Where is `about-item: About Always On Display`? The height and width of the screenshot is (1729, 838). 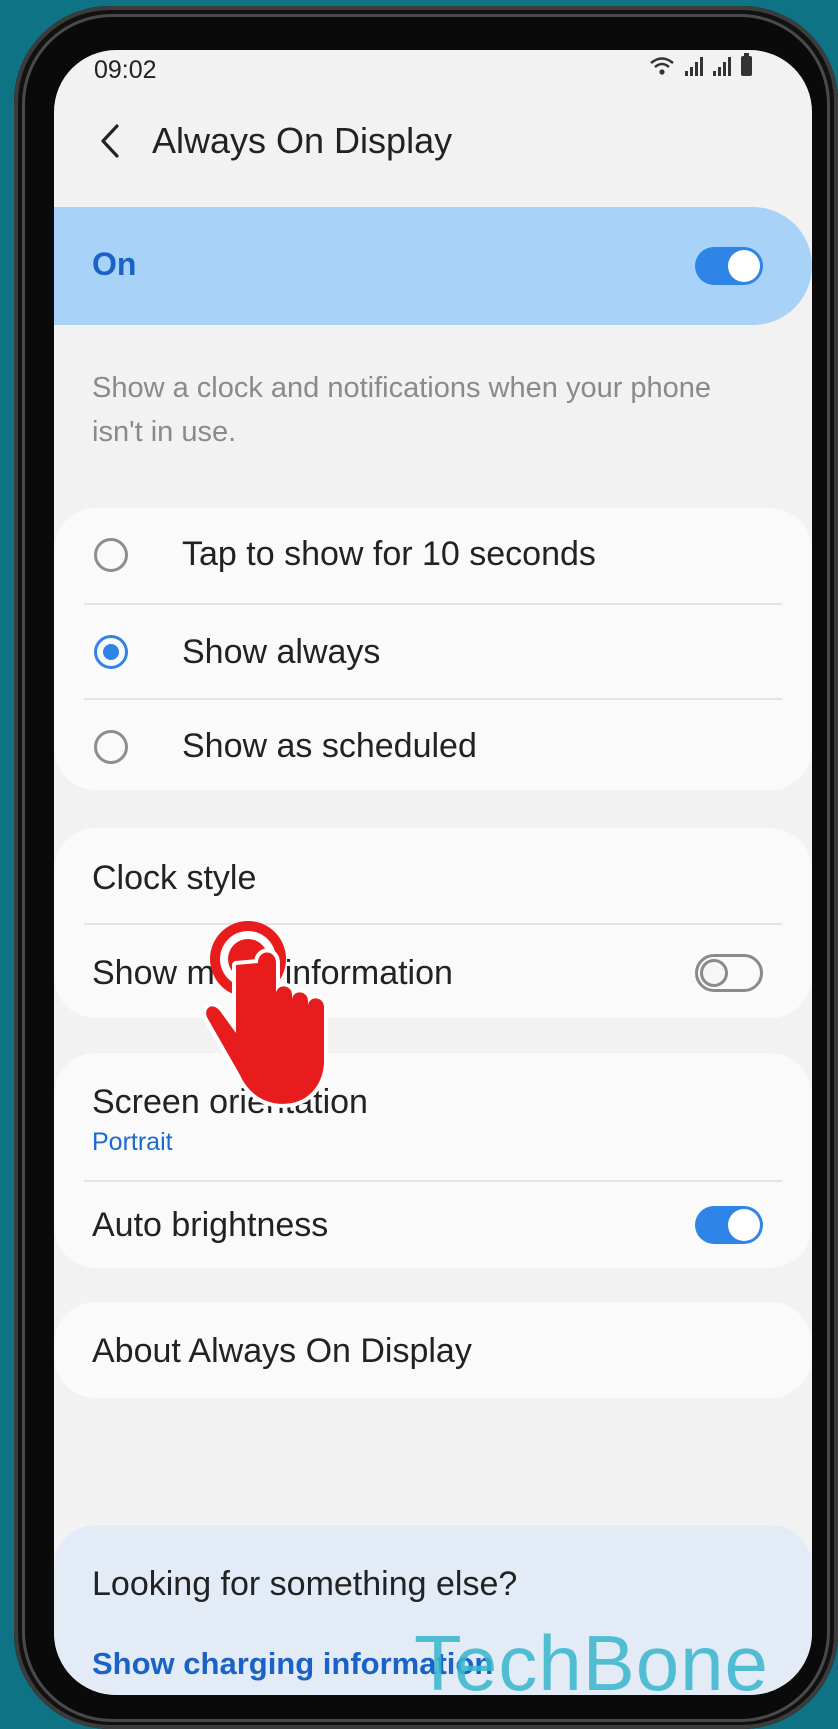
about-item: About Always On Display is located at coordinates (282, 1351).